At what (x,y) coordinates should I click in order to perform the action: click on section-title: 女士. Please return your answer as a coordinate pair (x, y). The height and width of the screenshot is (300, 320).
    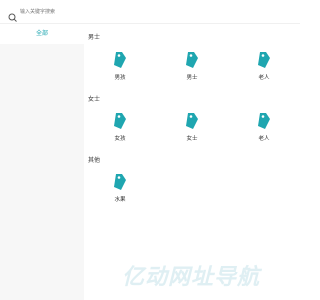
    Looking at the image, I should click on (94, 99).